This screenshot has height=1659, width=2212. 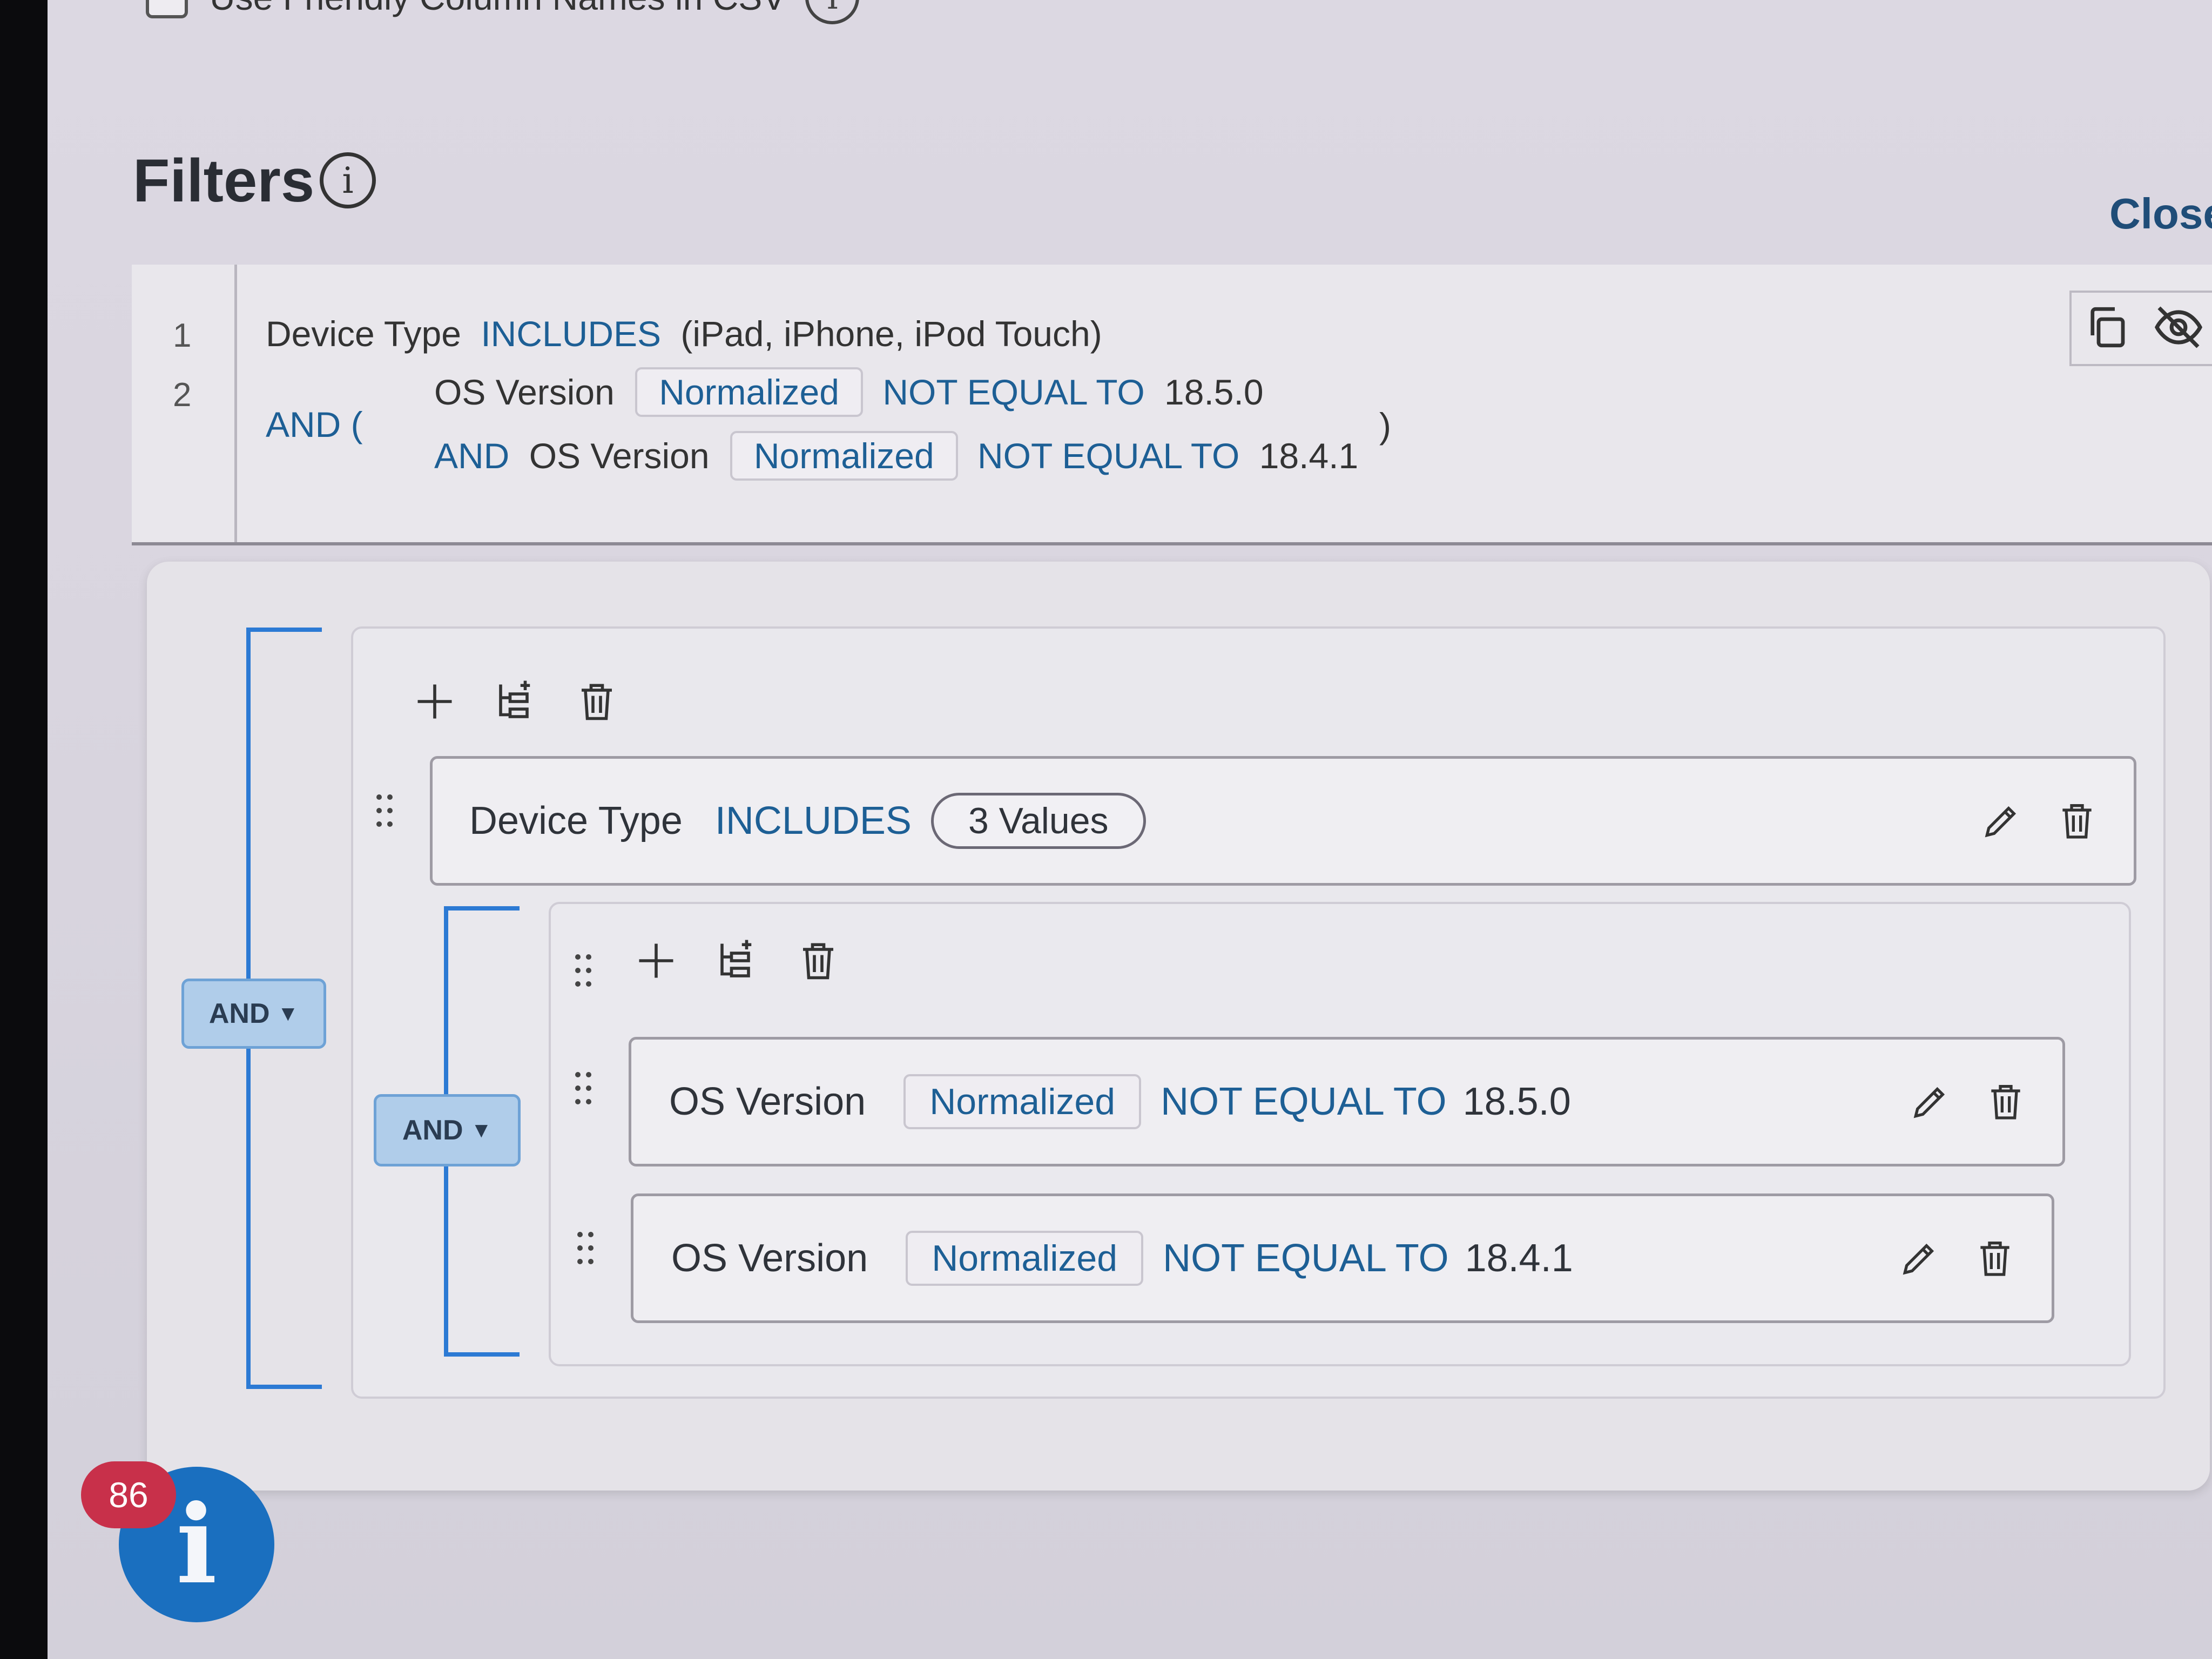 I want to click on summary-and-prefix: AND (, so click(x=314, y=424).